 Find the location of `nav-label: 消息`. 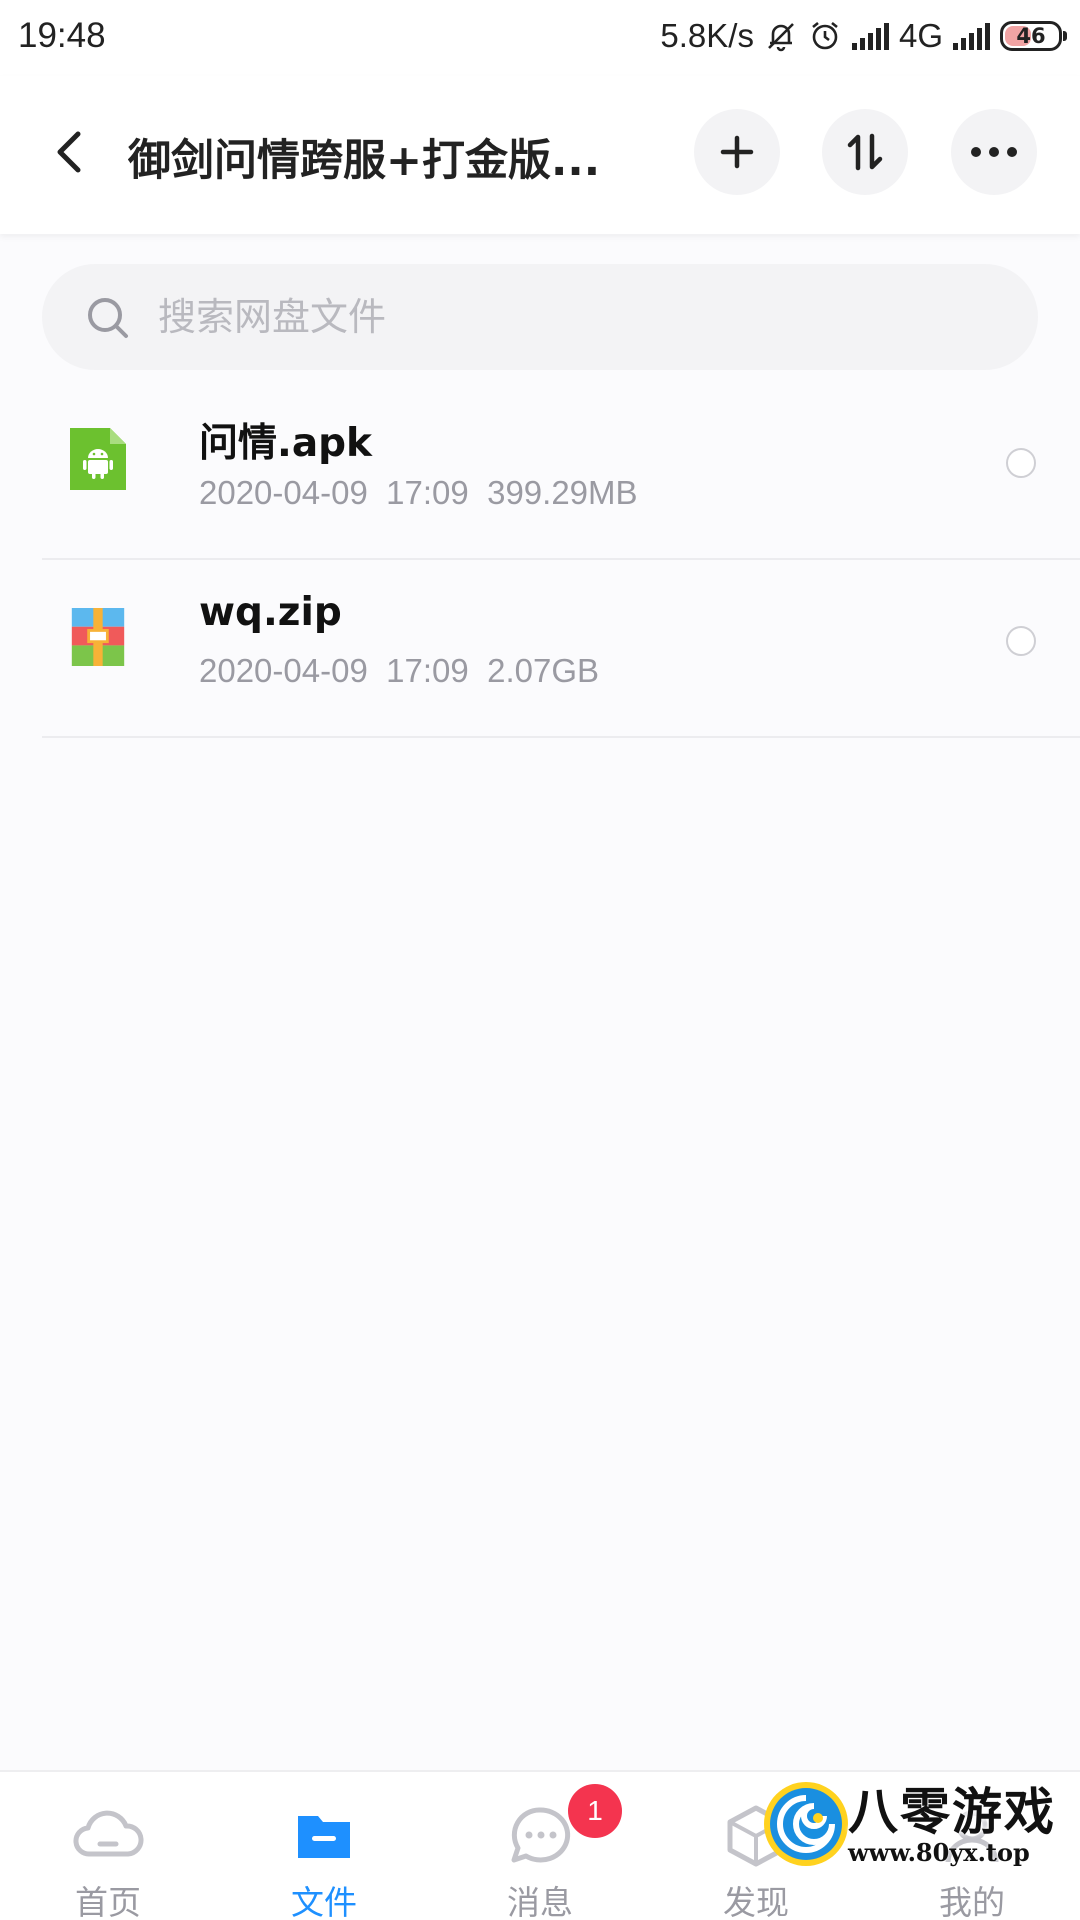

nav-label: 消息 is located at coordinates (540, 1901).